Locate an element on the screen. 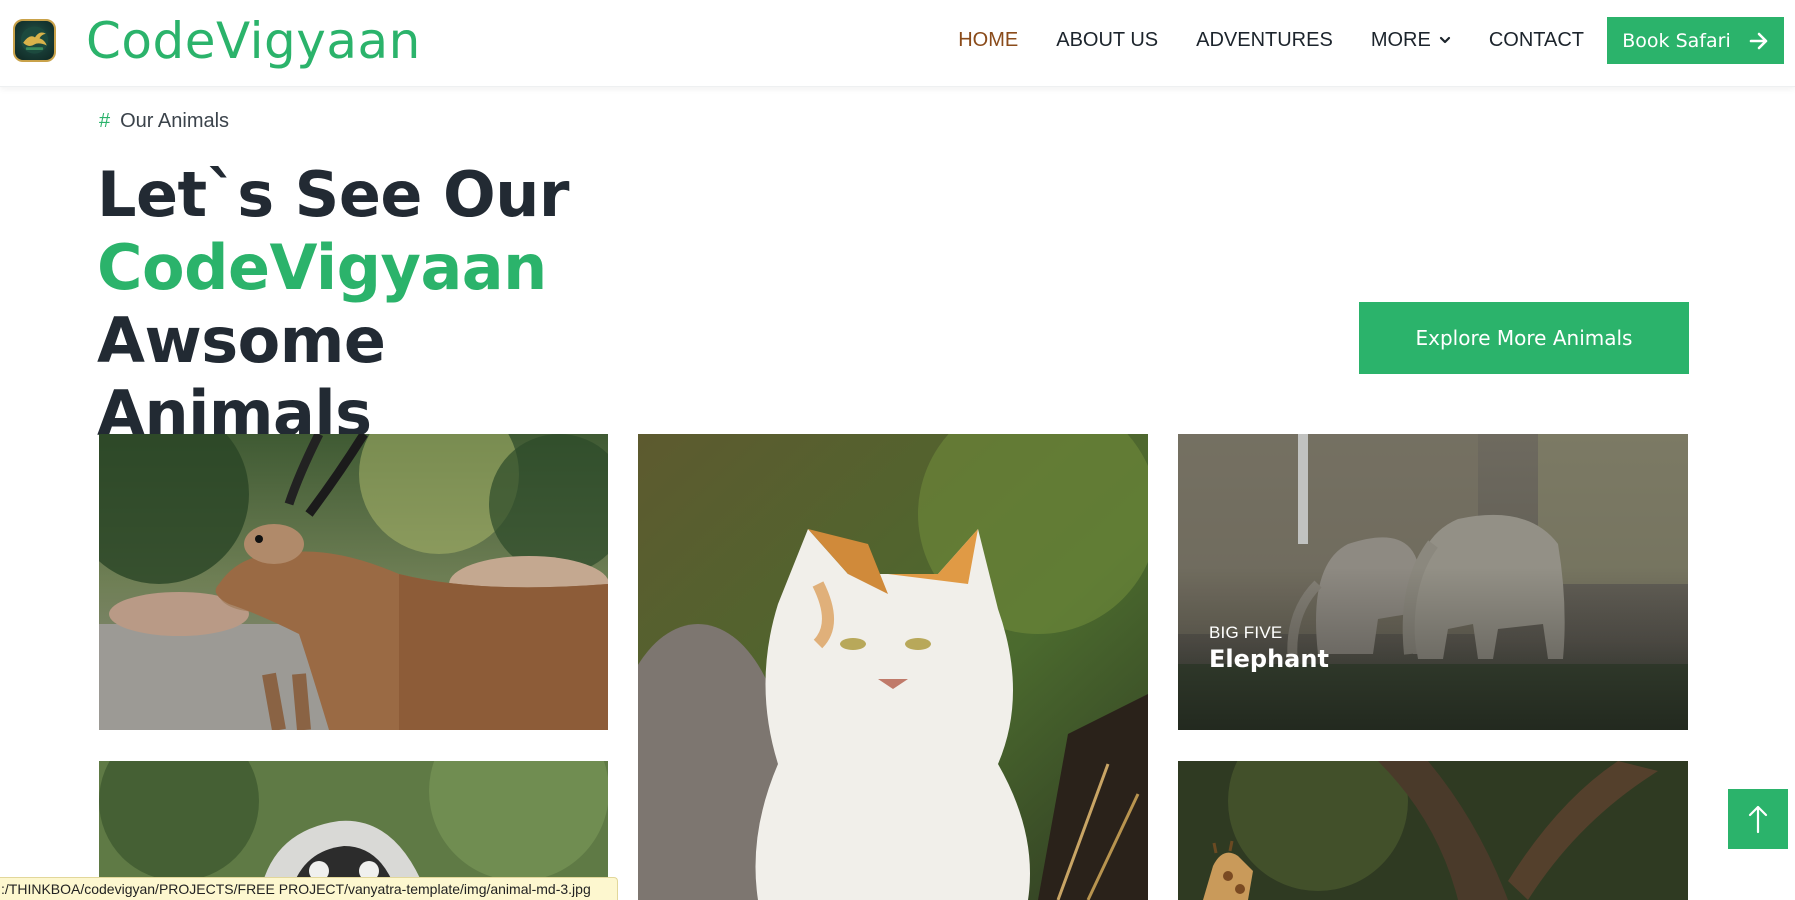  card-title: Elephant is located at coordinates (1269, 659).